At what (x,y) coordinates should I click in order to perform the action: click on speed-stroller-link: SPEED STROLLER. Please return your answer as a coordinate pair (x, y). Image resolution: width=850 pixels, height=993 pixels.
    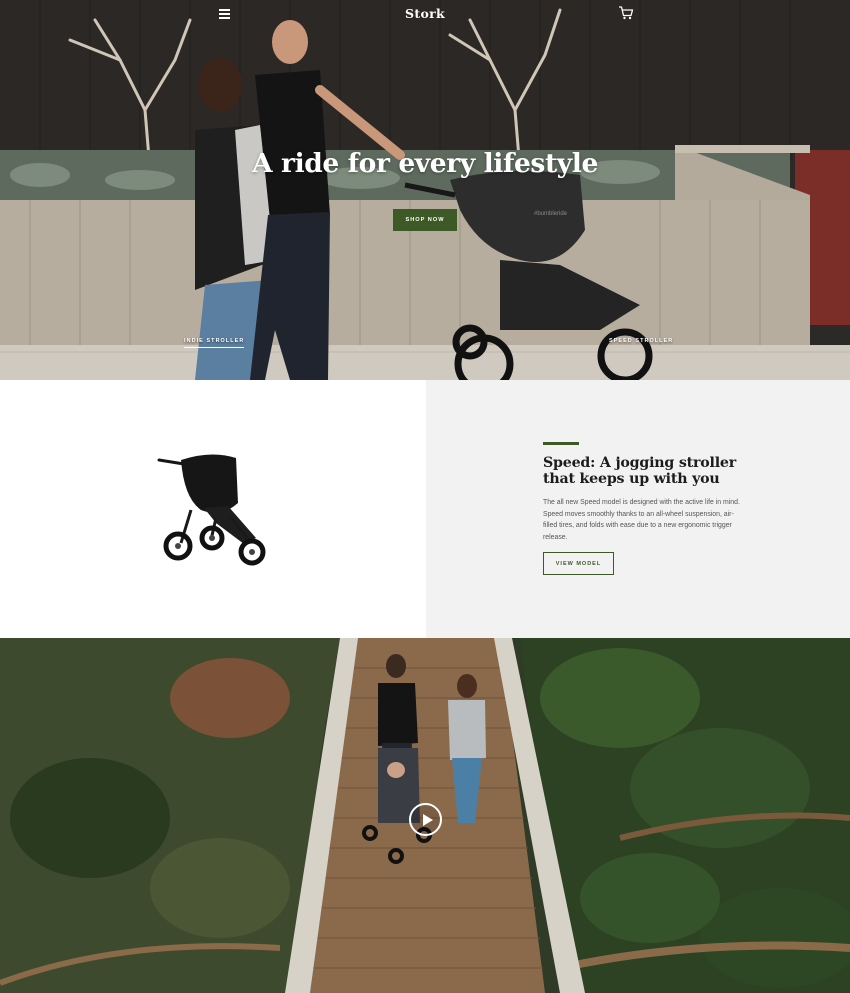
    Looking at the image, I should click on (641, 341).